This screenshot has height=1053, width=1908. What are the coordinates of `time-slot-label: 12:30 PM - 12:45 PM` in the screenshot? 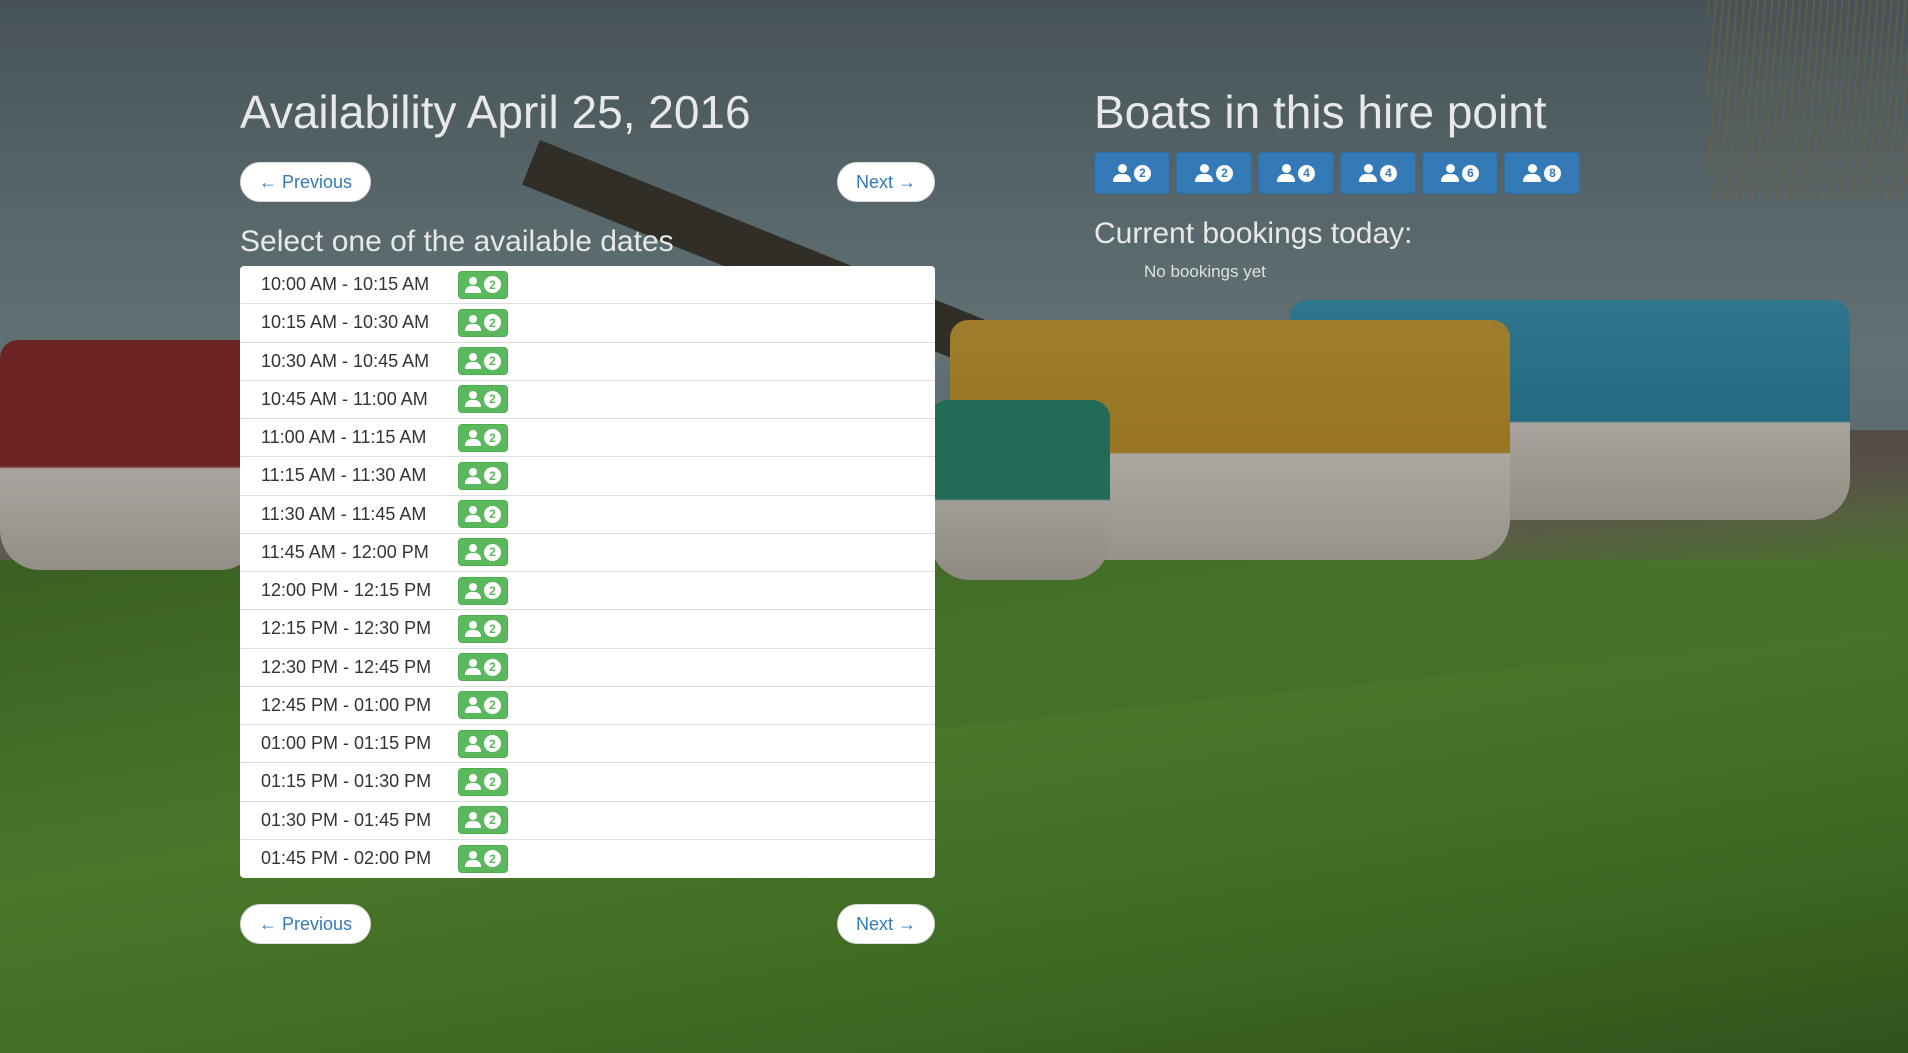 It's located at (346, 666).